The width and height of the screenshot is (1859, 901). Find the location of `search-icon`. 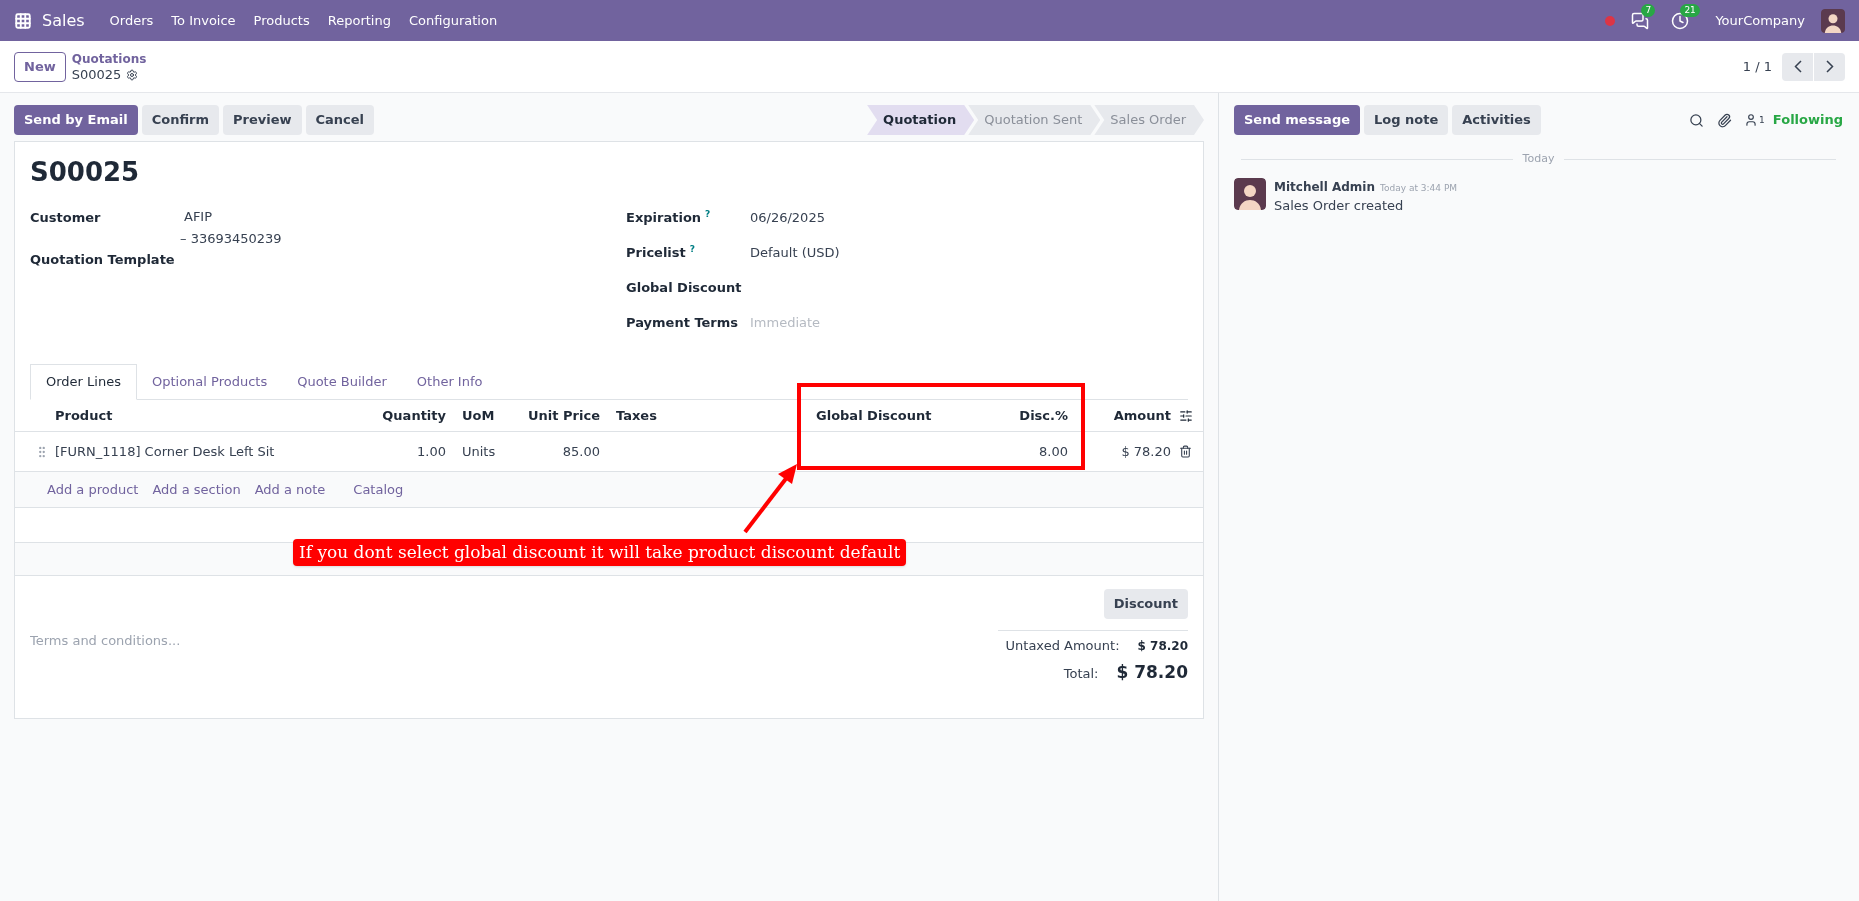

search-icon is located at coordinates (1697, 120).